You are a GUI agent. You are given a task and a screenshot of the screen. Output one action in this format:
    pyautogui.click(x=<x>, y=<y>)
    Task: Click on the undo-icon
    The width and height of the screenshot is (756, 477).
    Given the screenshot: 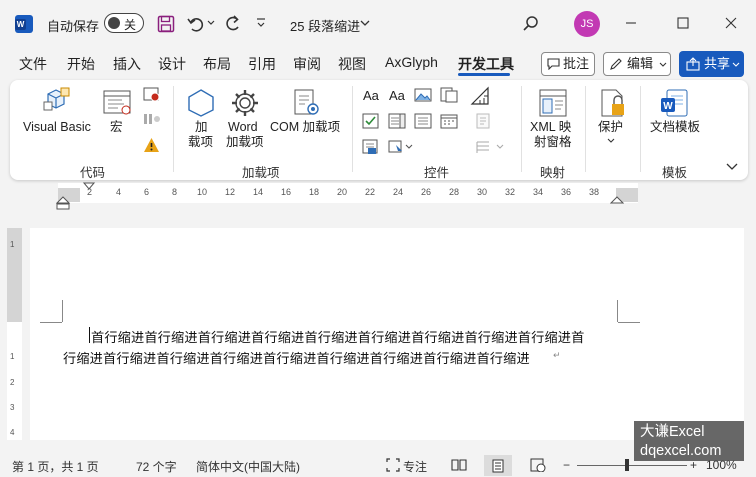 What is the action you would take?
    pyautogui.click(x=196, y=24)
    